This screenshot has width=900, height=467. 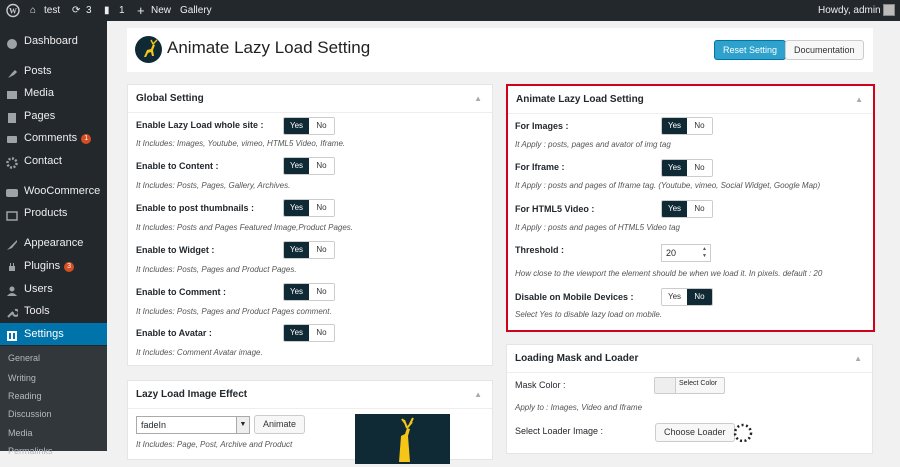 What do you see at coordinates (53, 451) in the screenshot?
I see `submenu-permalinks: Permalinks` at bounding box center [53, 451].